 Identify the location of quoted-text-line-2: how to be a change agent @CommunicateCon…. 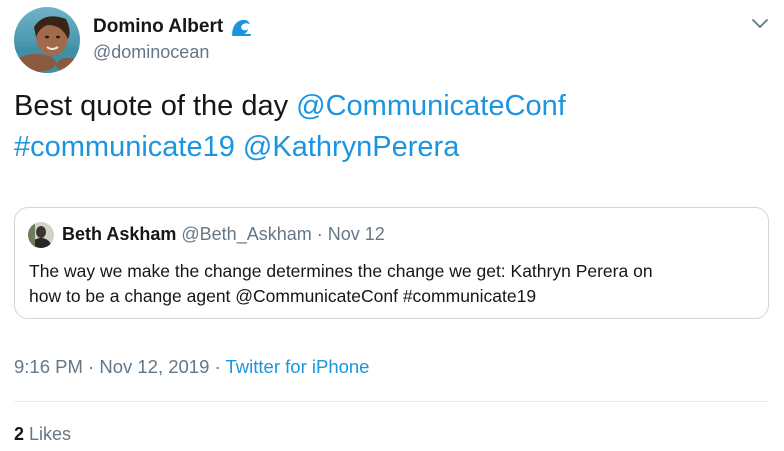
(283, 296).